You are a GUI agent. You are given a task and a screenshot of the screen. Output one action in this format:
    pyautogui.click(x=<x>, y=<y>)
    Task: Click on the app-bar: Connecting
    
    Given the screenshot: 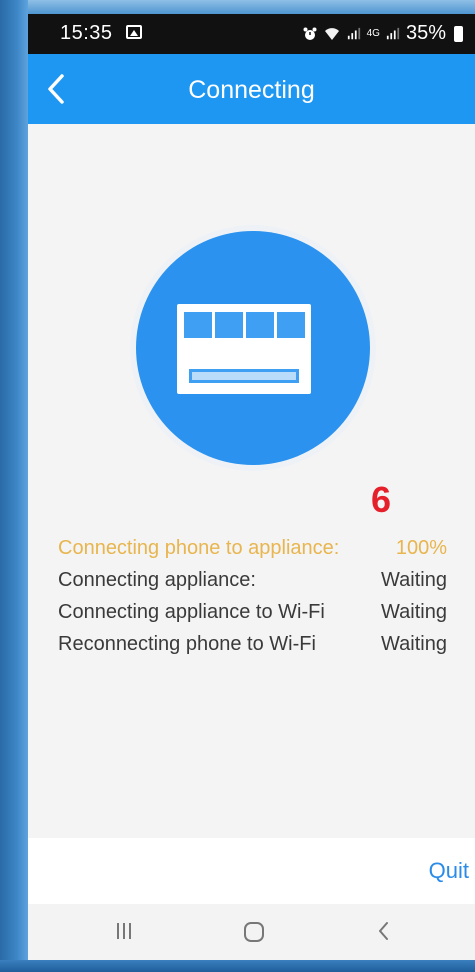 What is the action you would take?
    pyautogui.click(x=251, y=89)
    